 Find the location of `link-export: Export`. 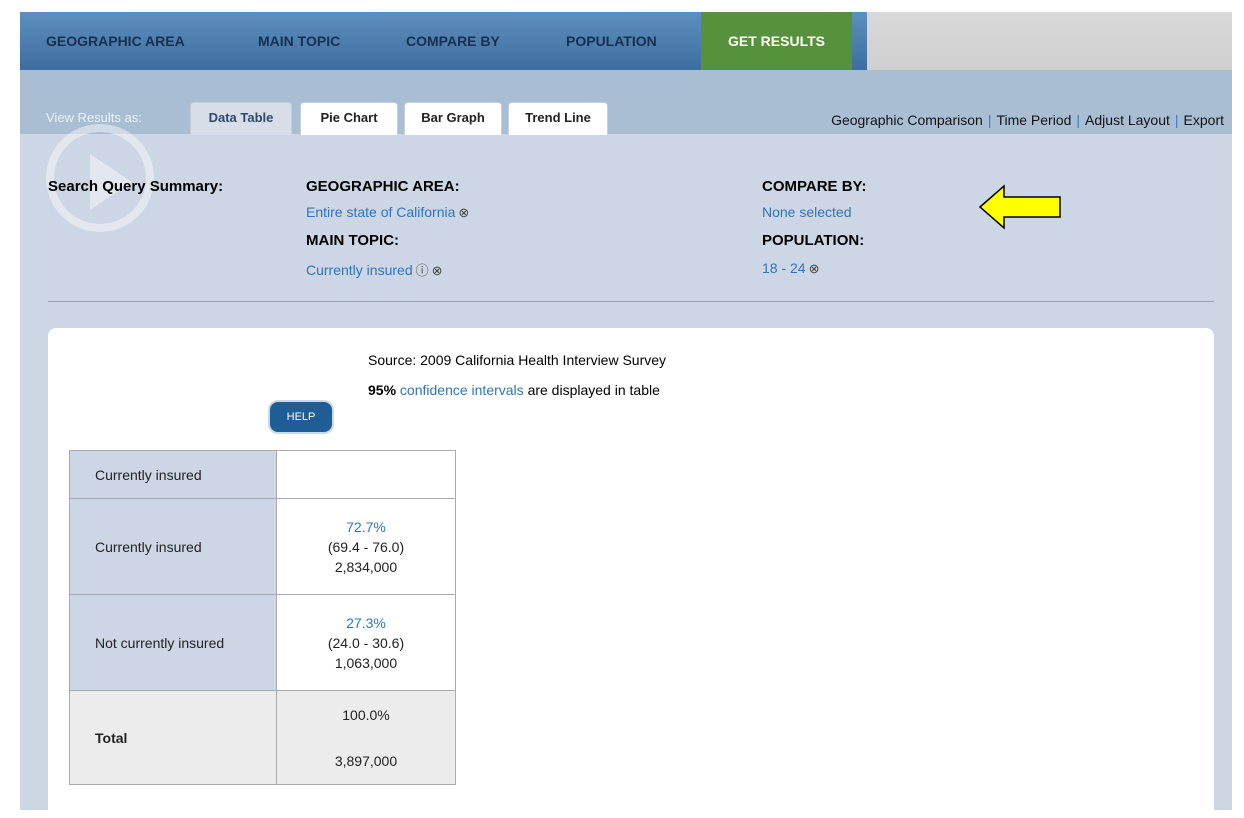

link-export: Export is located at coordinates (1204, 120).